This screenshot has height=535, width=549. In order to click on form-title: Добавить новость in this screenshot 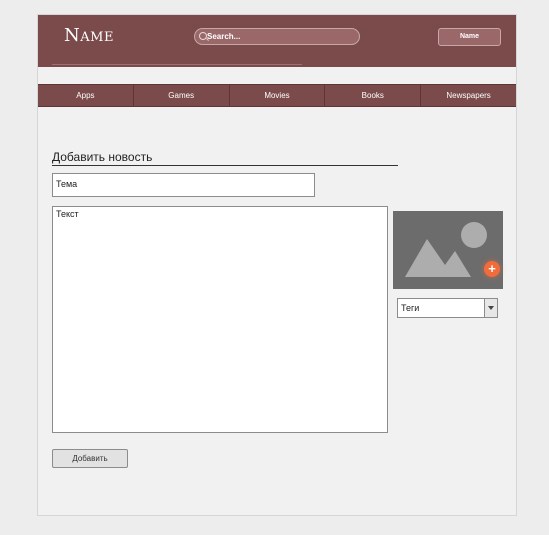, I will do `click(225, 157)`.